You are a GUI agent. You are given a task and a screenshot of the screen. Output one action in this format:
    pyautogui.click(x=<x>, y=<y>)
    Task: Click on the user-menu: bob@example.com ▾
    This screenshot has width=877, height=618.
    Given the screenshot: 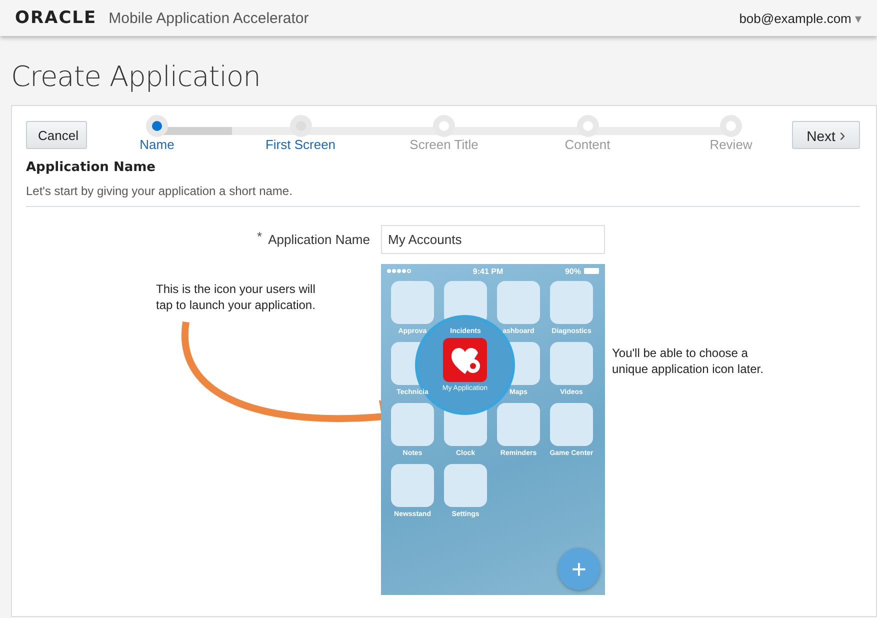 What is the action you would take?
    pyautogui.click(x=800, y=18)
    